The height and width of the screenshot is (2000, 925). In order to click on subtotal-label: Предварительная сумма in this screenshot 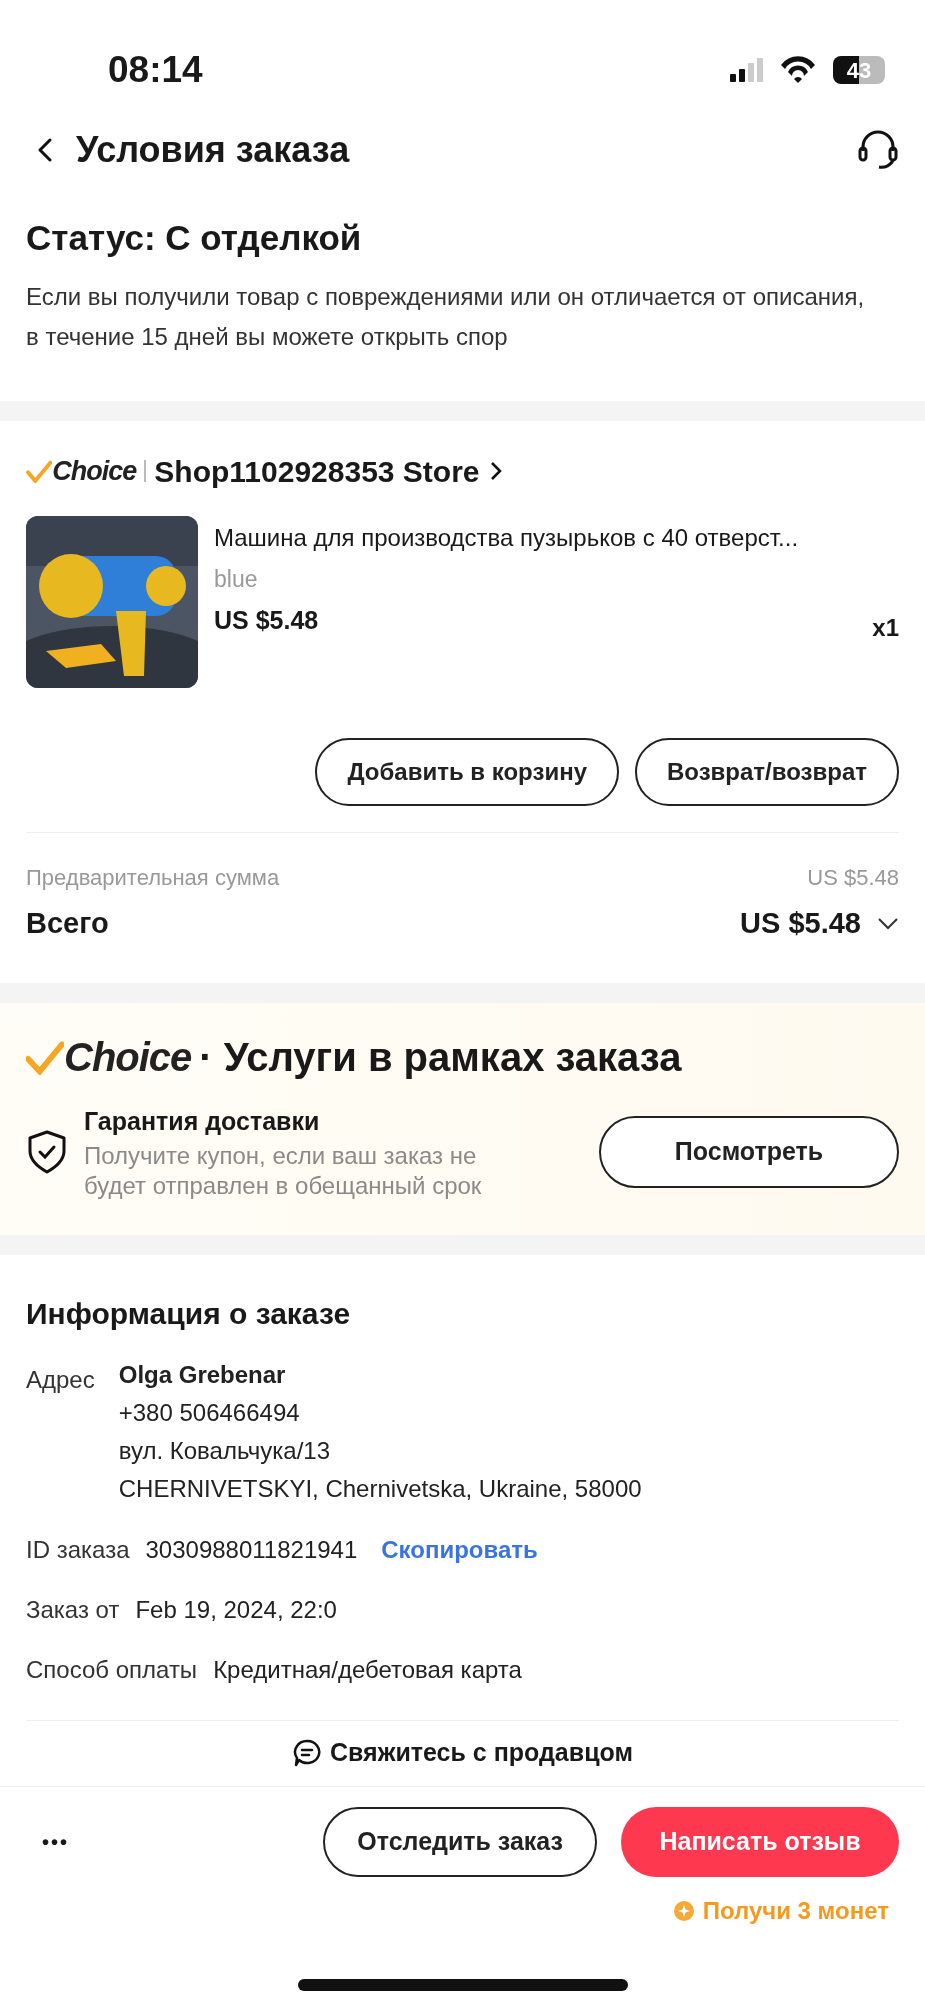, I will do `click(153, 877)`.